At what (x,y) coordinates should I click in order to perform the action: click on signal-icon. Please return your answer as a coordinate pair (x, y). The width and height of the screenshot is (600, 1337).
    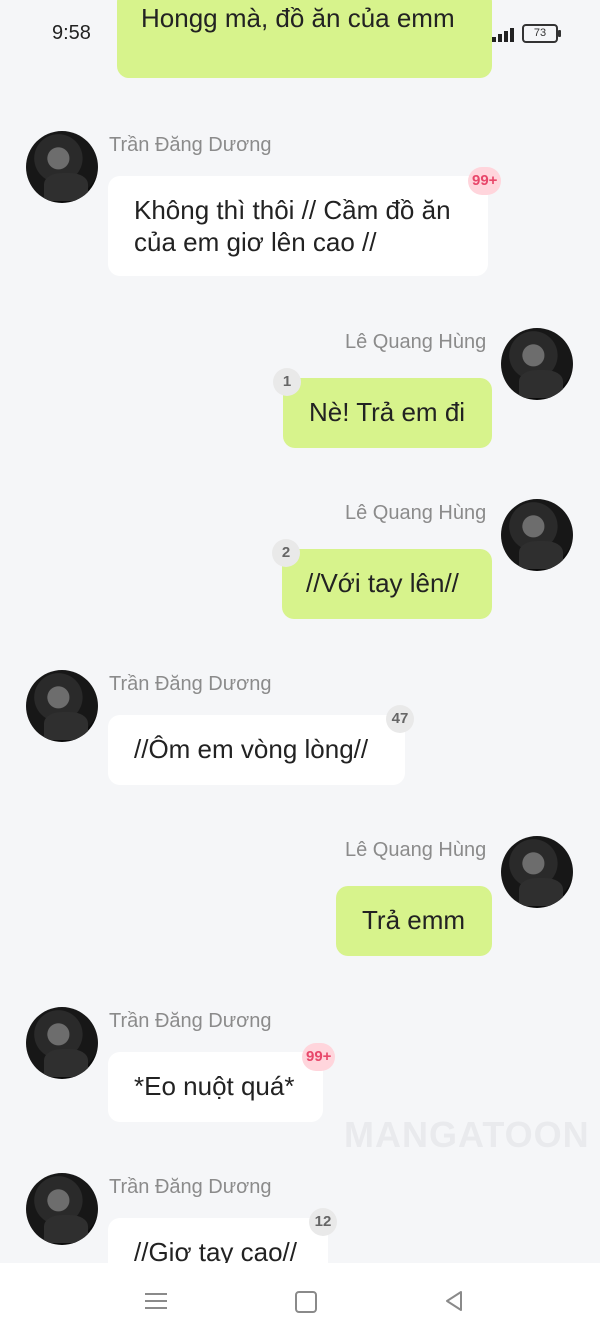
    Looking at the image, I should click on (503, 34).